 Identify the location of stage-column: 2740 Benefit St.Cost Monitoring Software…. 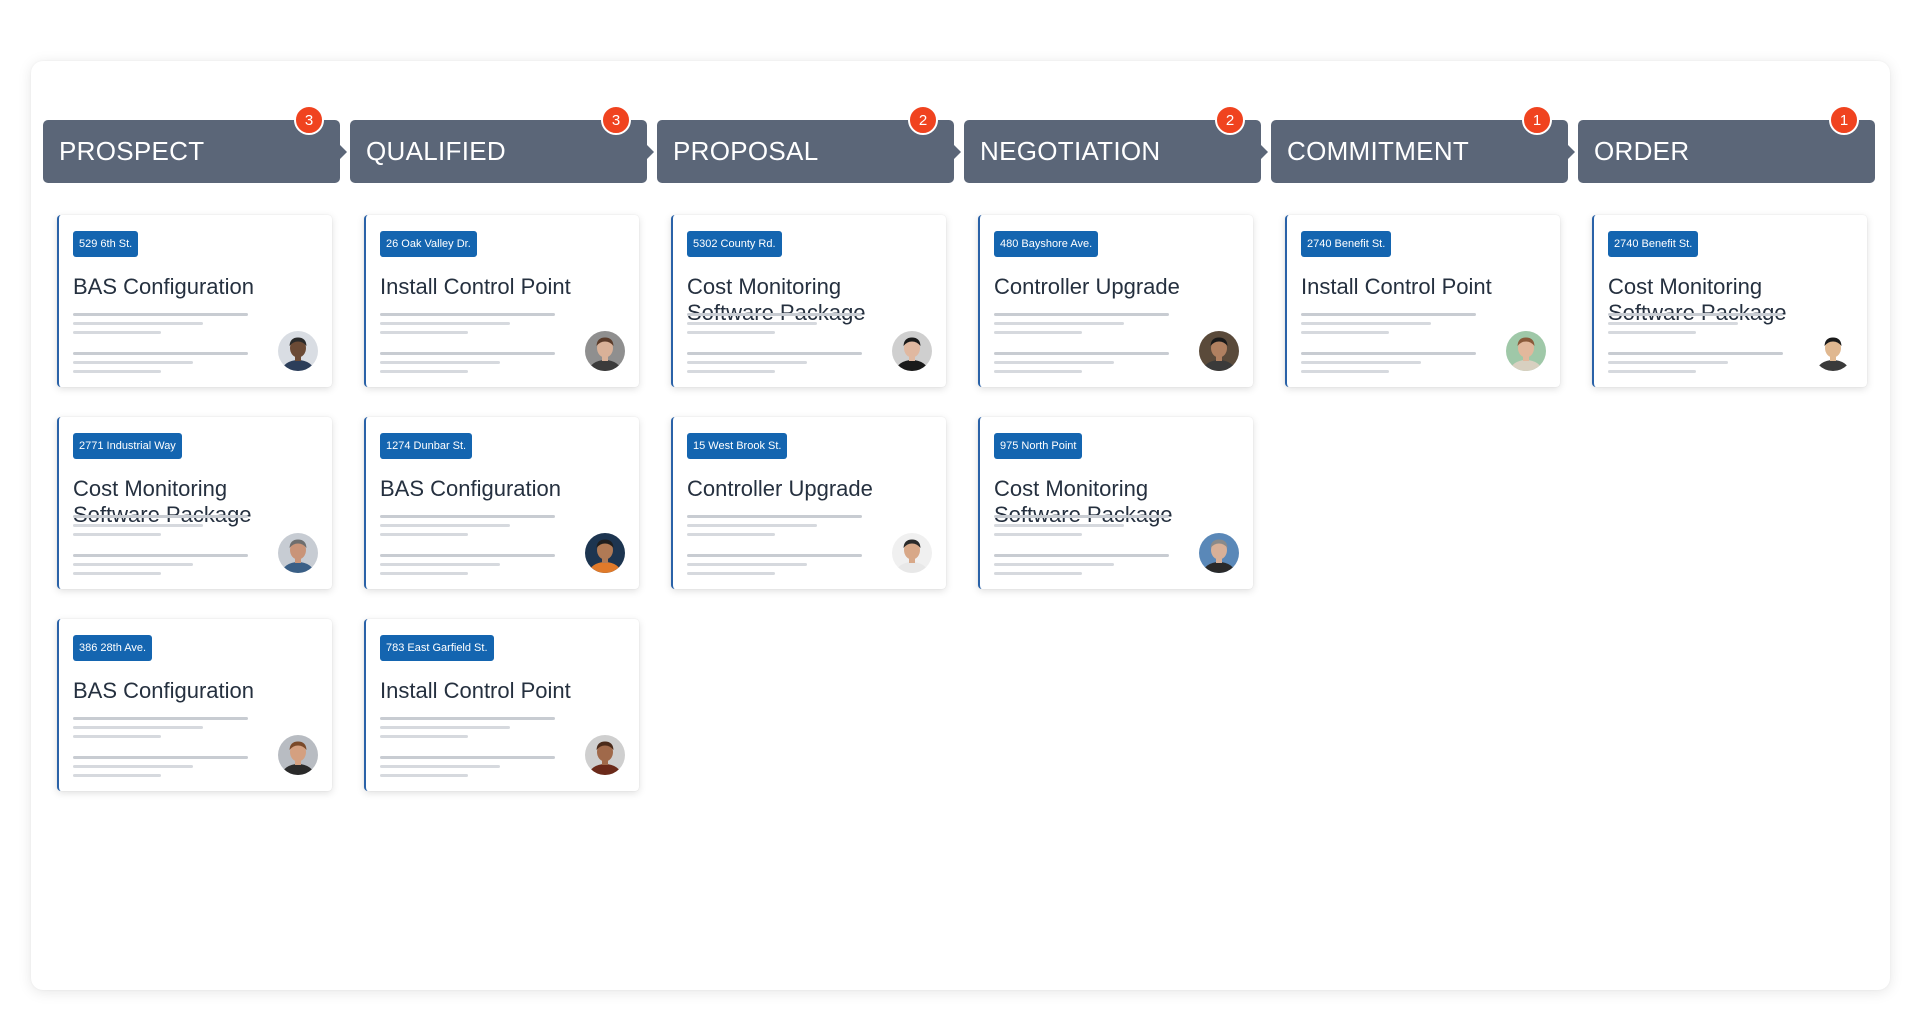
(1729, 503).